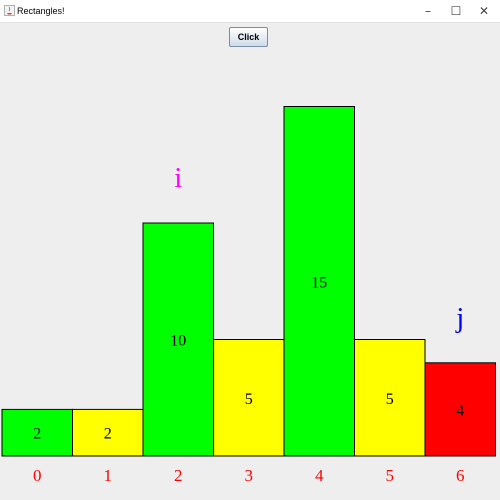 The height and width of the screenshot is (500, 500). I want to click on pointer-i-marker: i, so click(178, 178).